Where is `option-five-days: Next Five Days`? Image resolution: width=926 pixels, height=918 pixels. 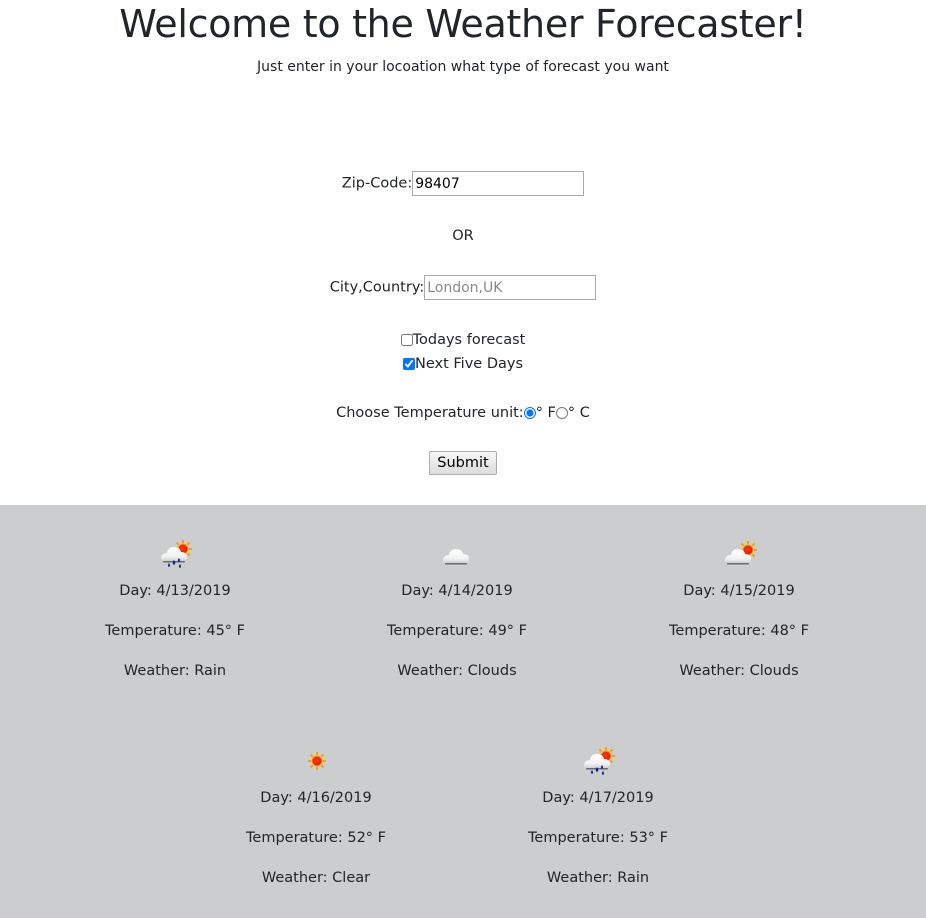 option-five-days: Next Five Days is located at coordinates (463, 364).